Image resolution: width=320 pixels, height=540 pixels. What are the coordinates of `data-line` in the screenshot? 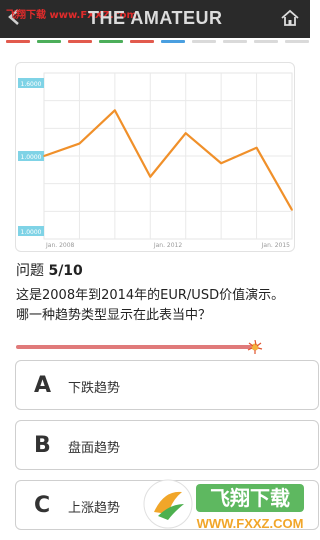 It's located at (168, 160).